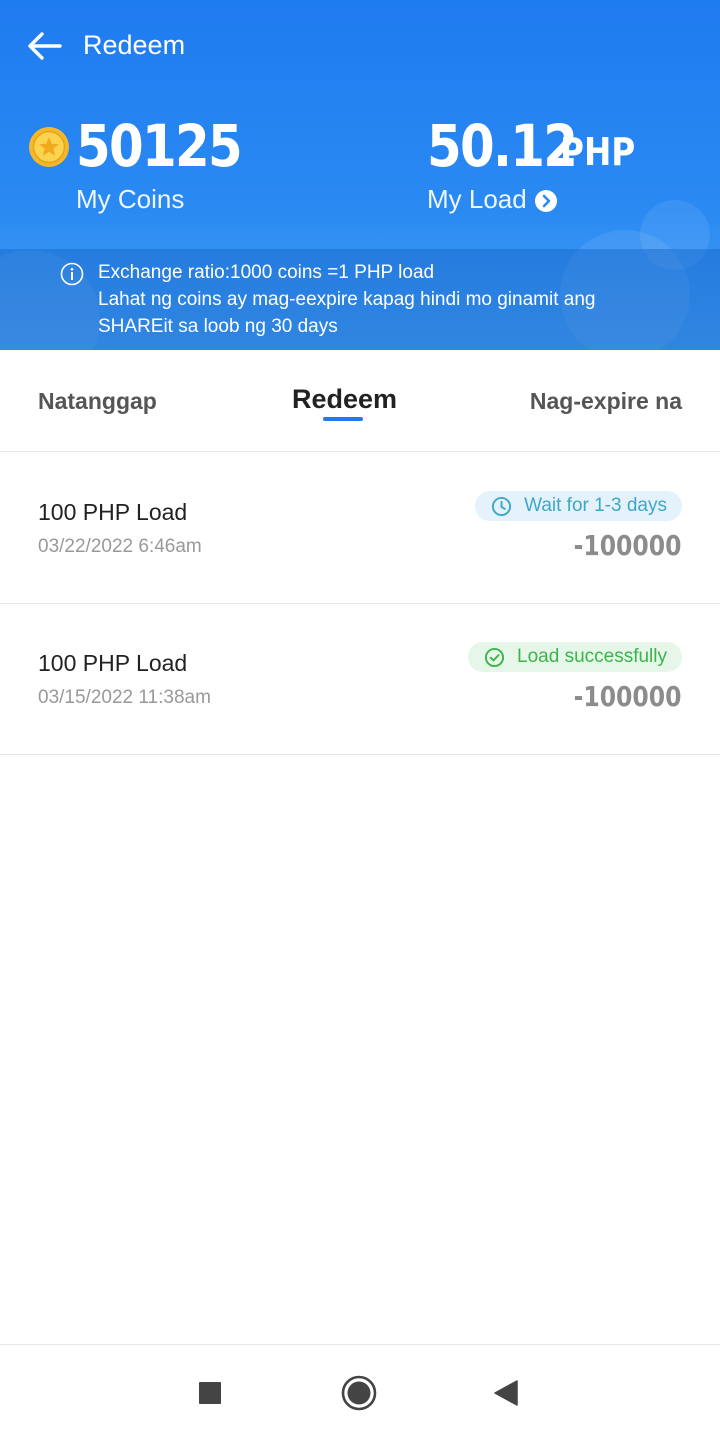  Describe the element at coordinates (130, 199) in the screenshot. I see `coins-label: My Coins` at that location.